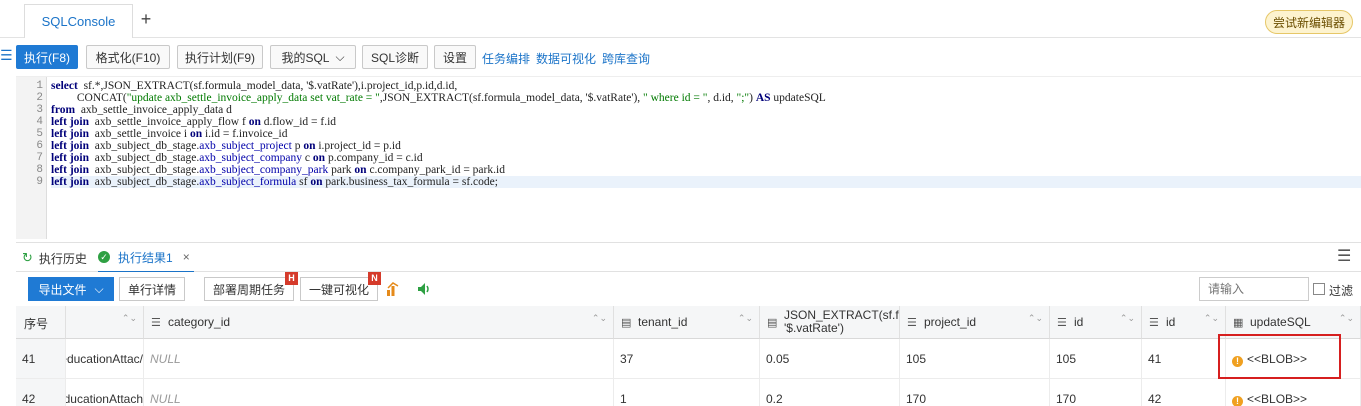  What do you see at coordinates (566, 58) in the screenshot?
I see `data-viz-link: 数据可视化` at bounding box center [566, 58].